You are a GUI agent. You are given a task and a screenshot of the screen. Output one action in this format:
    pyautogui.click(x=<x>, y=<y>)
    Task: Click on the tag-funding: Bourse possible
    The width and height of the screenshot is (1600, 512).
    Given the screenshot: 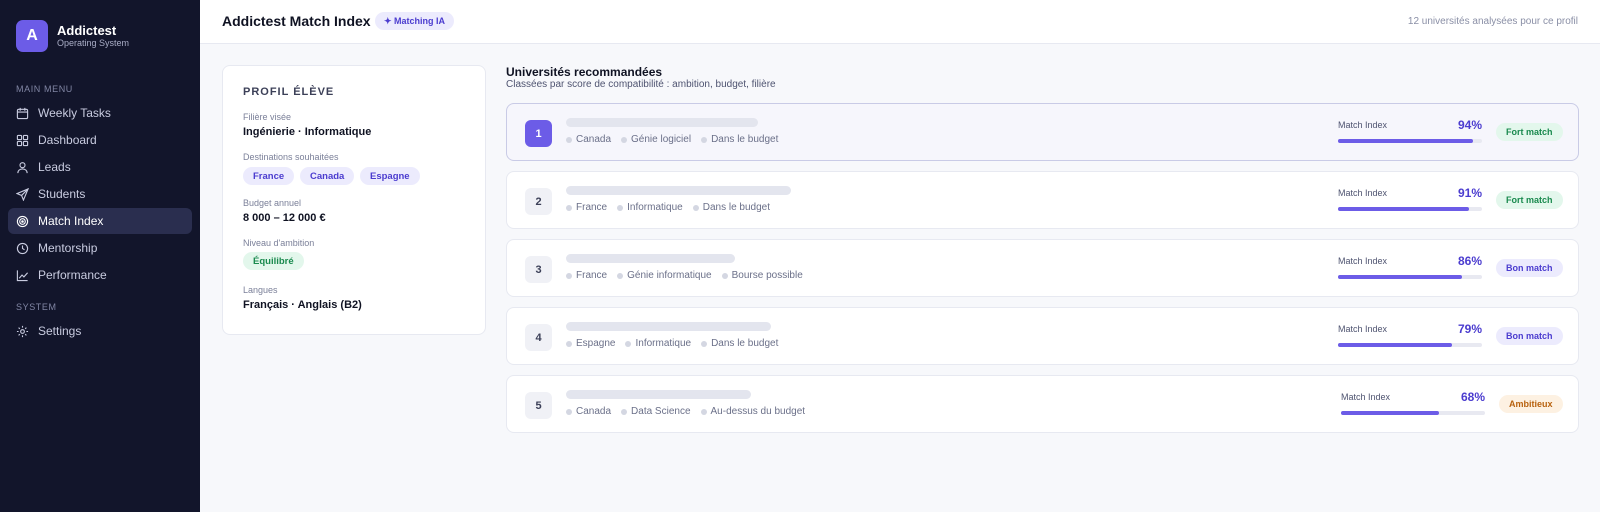 What is the action you would take?
    pyautogui.click(x=762, y=275)
    